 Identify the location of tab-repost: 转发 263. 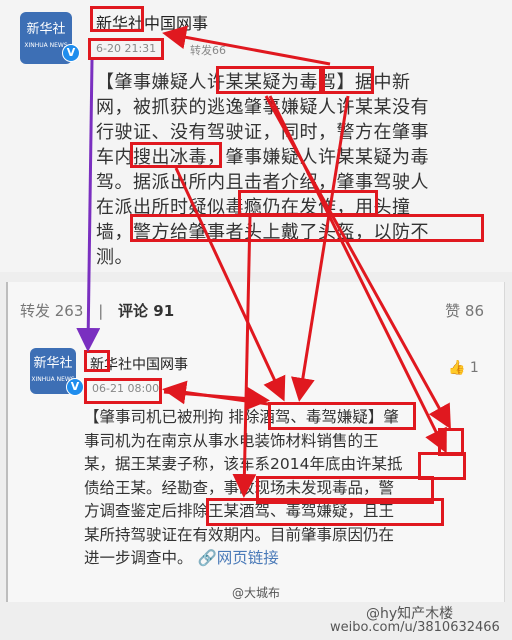
(51, 310).